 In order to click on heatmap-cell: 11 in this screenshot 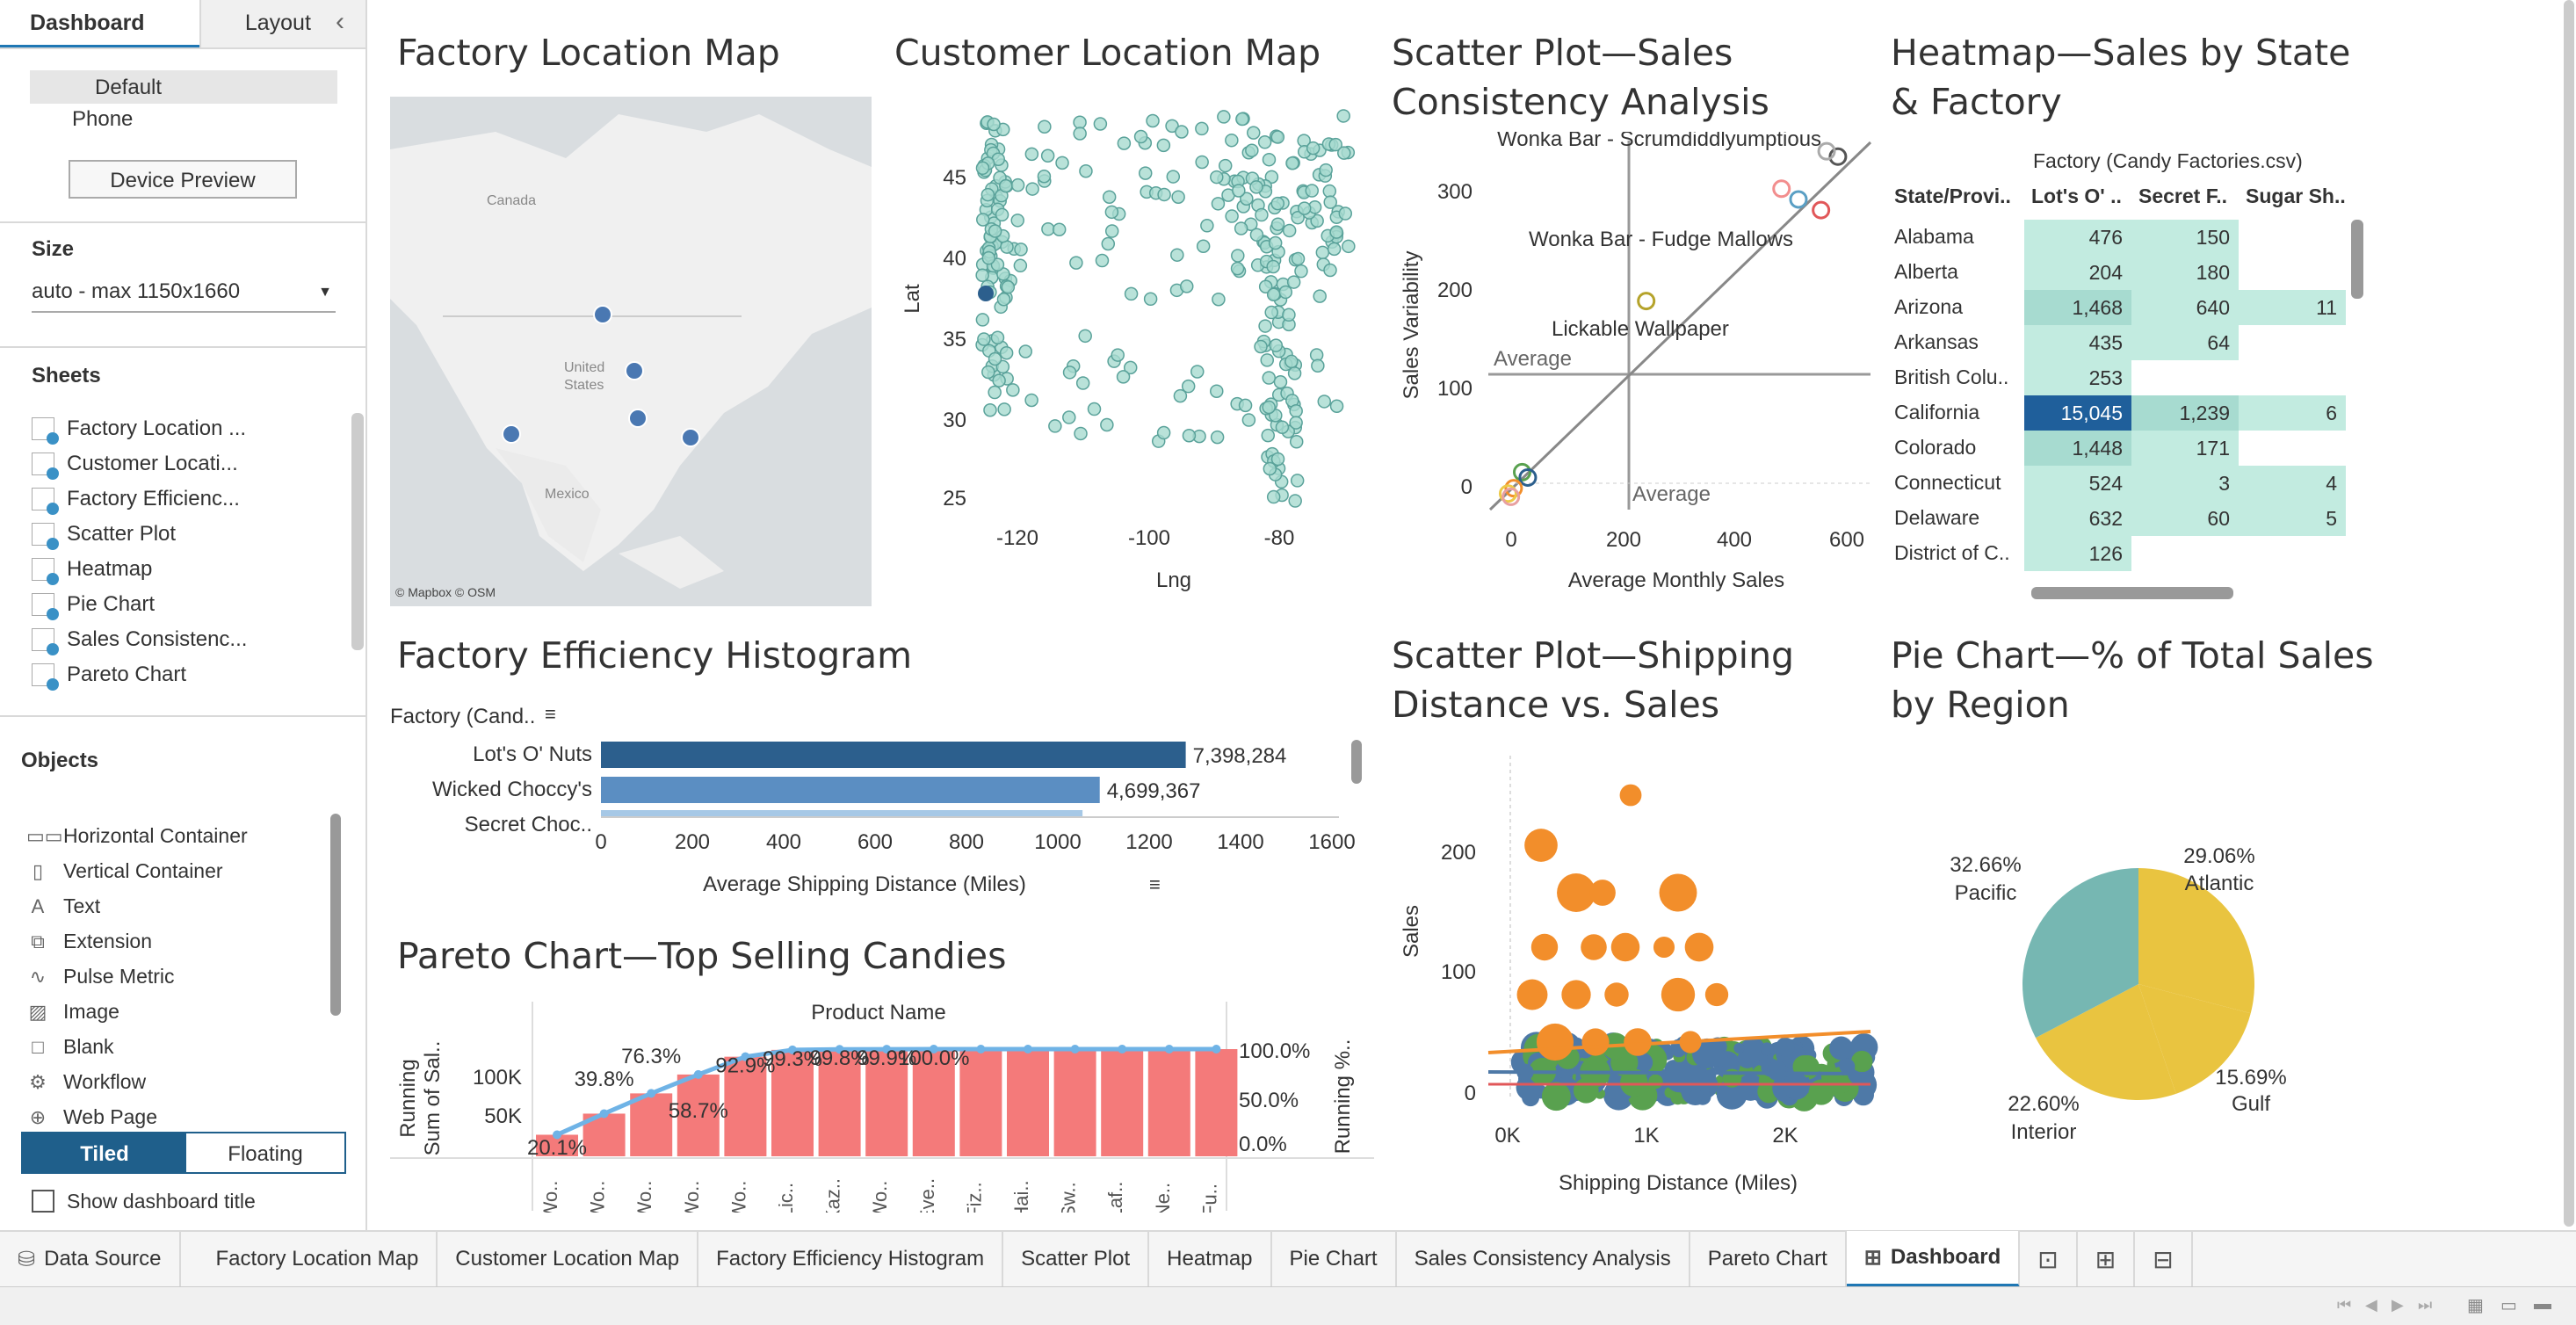, I will do `click(2292, 308)`.